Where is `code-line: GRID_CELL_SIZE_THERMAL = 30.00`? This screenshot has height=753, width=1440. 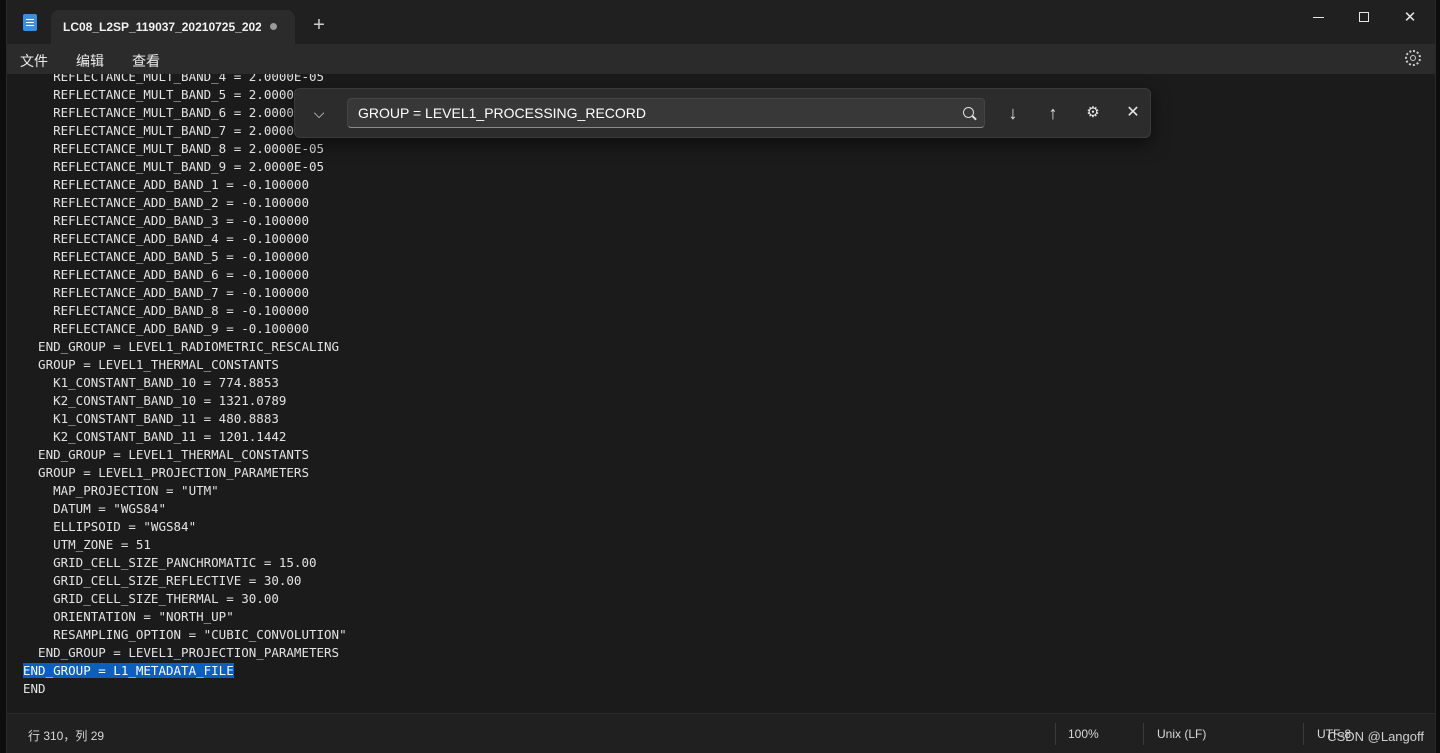 code-line: GRID_CELL_SIZE_THERMAL = 30.00 is located at coordinates (151, 598).